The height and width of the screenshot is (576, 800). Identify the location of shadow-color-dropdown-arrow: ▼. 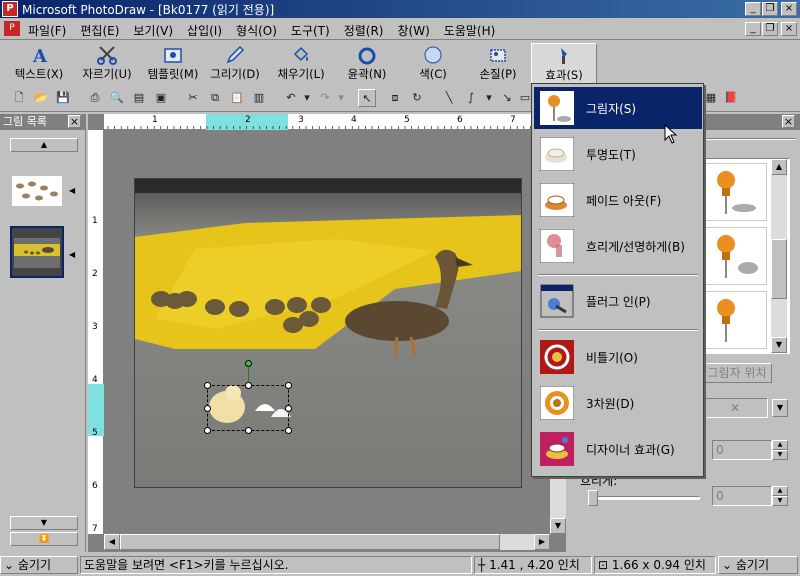
(780, 408).